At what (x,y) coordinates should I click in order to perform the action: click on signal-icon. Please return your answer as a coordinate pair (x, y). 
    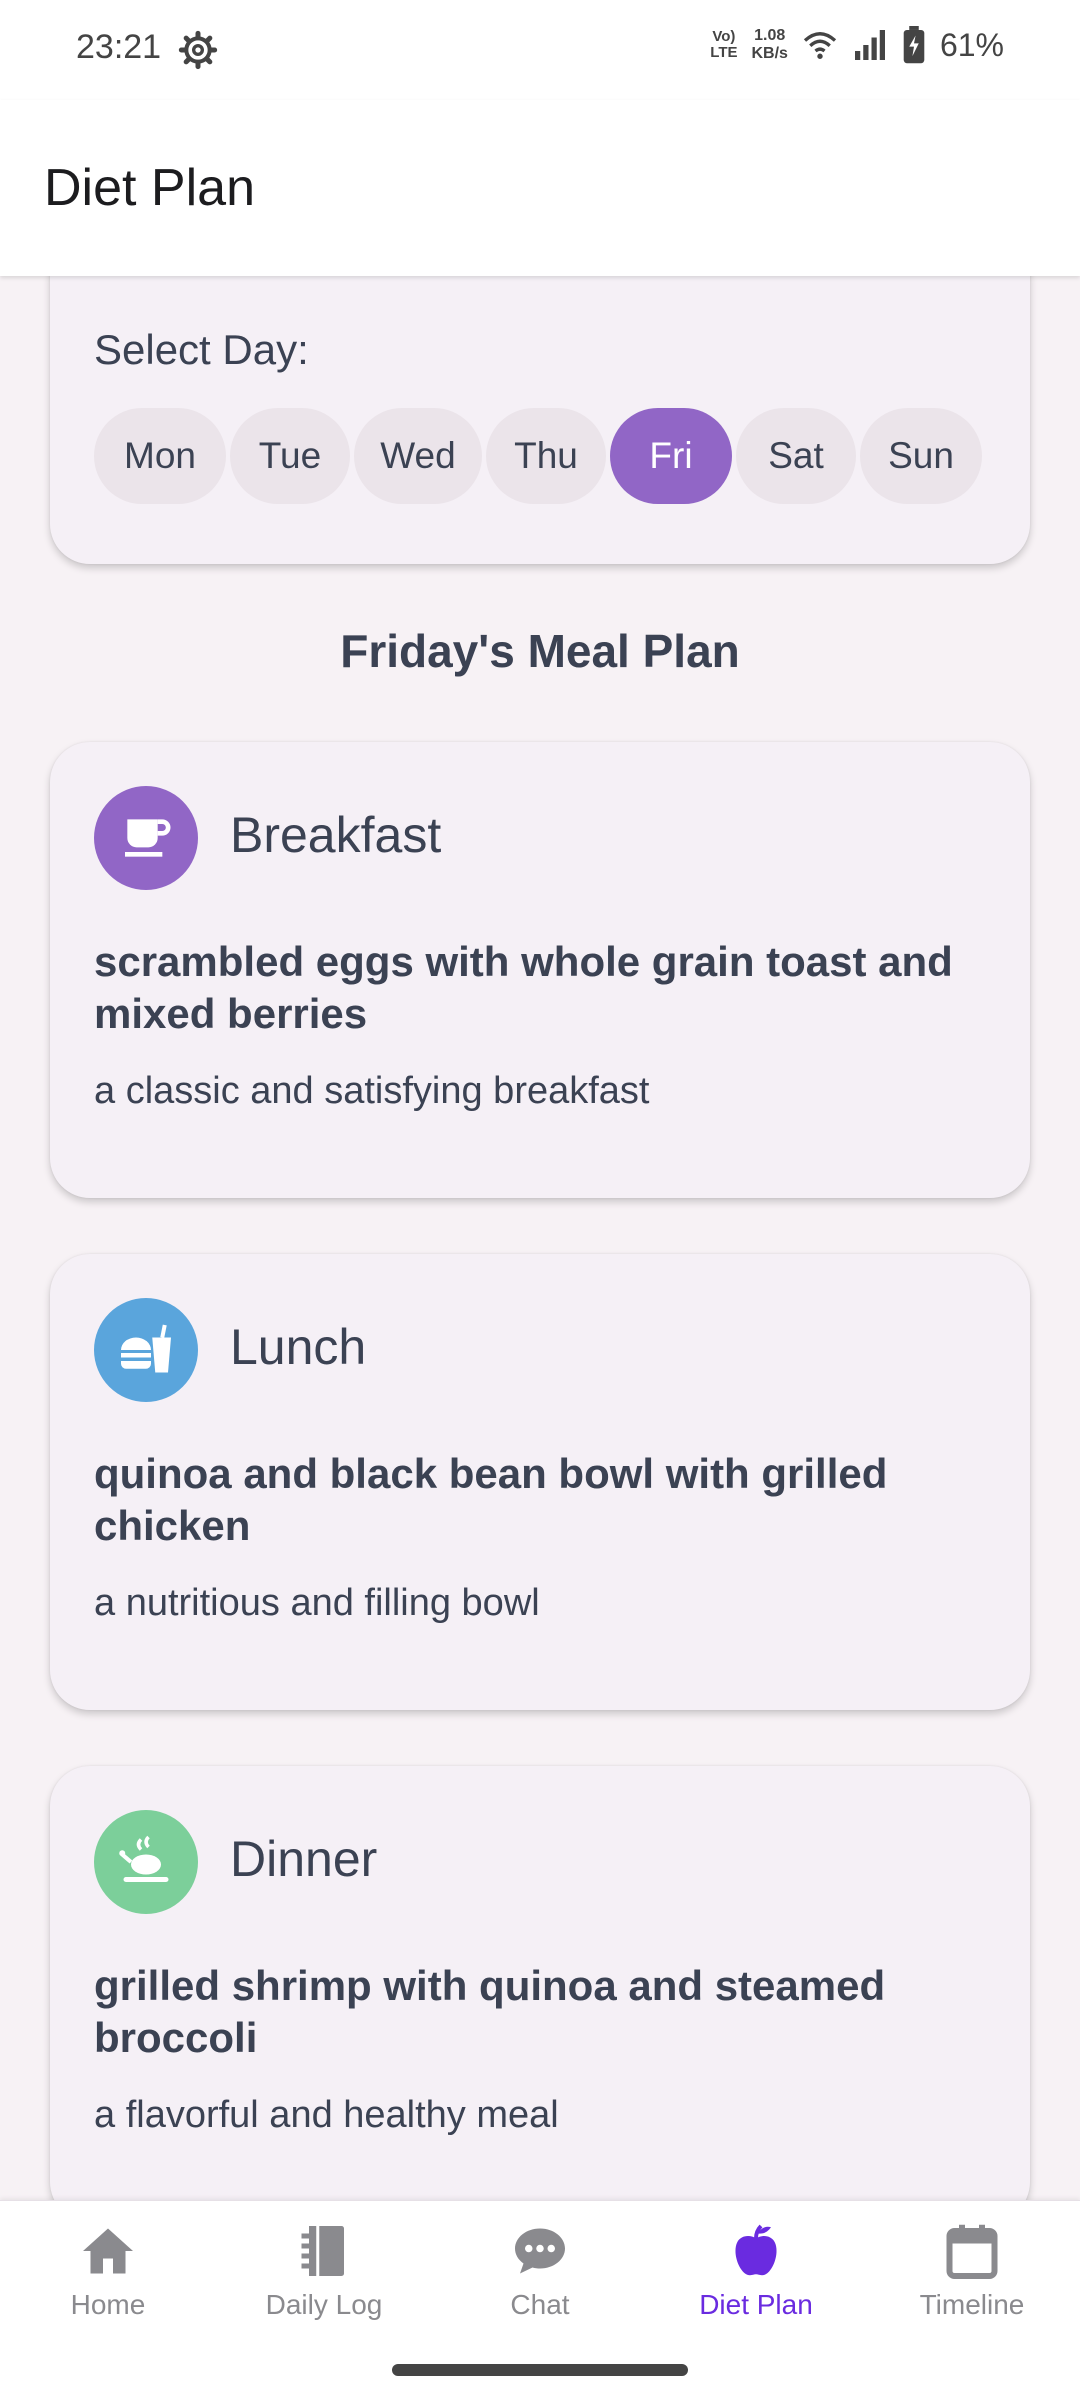
    Looking at the image, I should click on (869, 45).